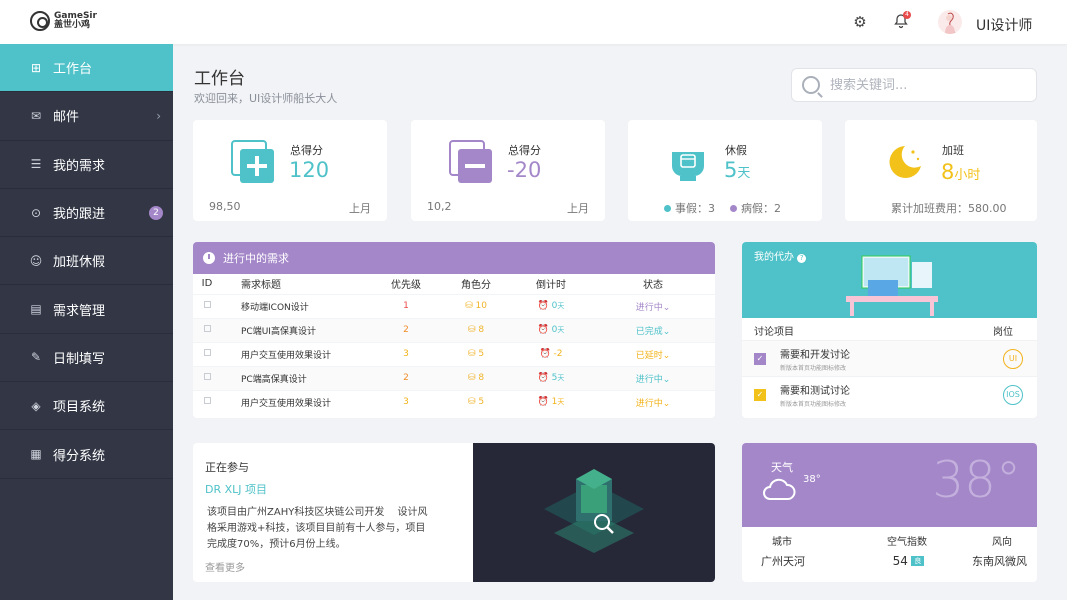  Describe the element at coordinates (225, 566) in the screenshot. I see `view-more-link: 查看更多` at that location.